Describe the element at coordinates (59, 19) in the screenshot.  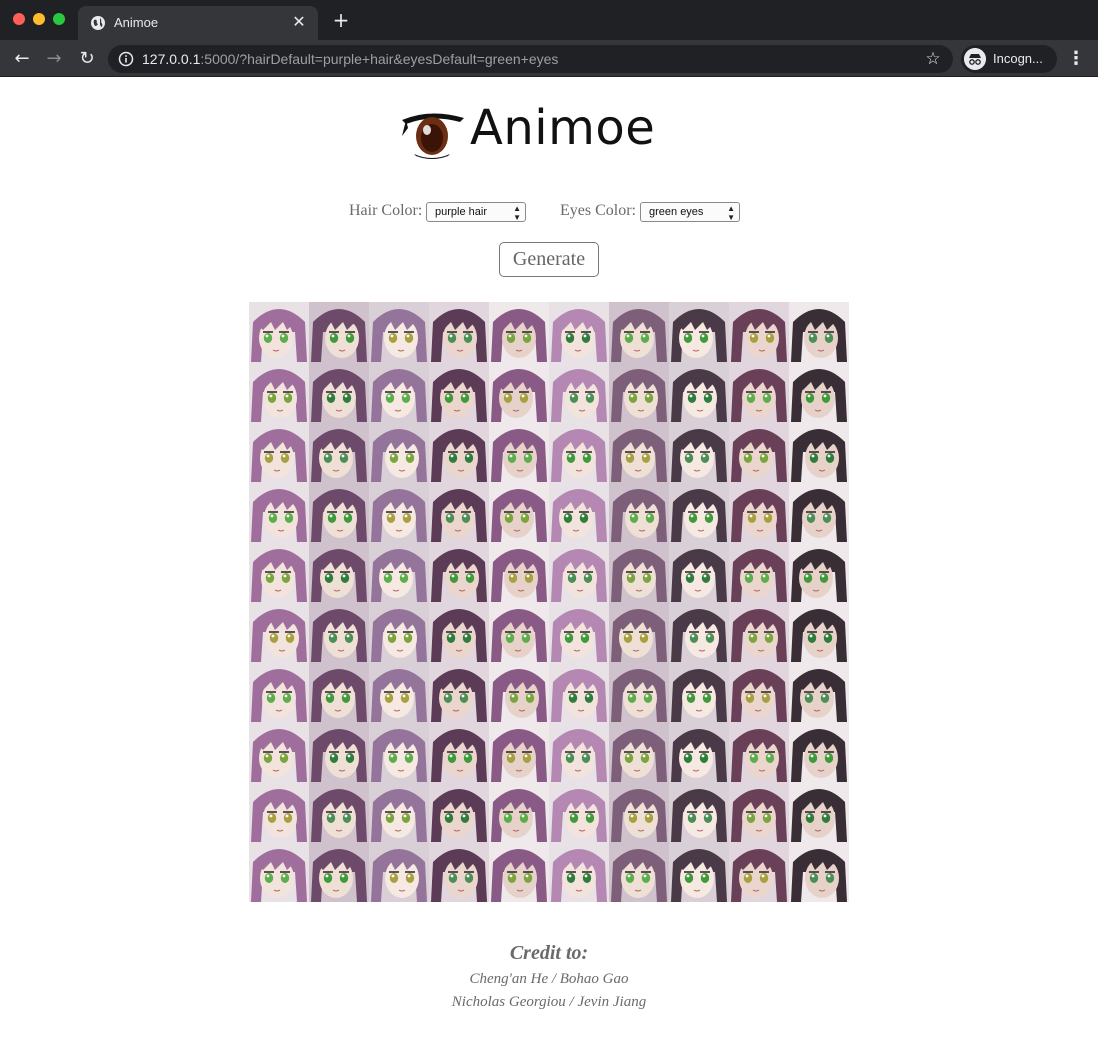
I see `maximize-window-button` at that location.